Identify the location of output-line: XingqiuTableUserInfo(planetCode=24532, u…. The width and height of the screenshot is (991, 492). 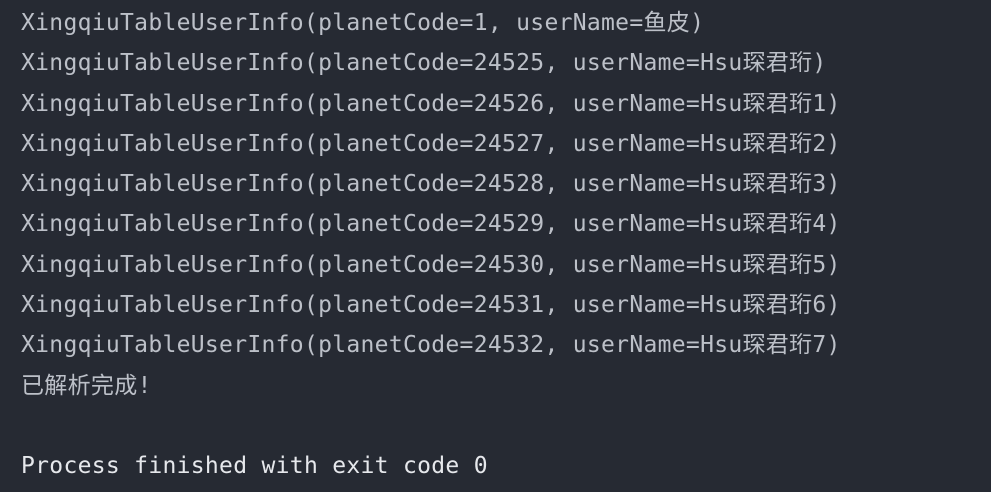
(431, 345).